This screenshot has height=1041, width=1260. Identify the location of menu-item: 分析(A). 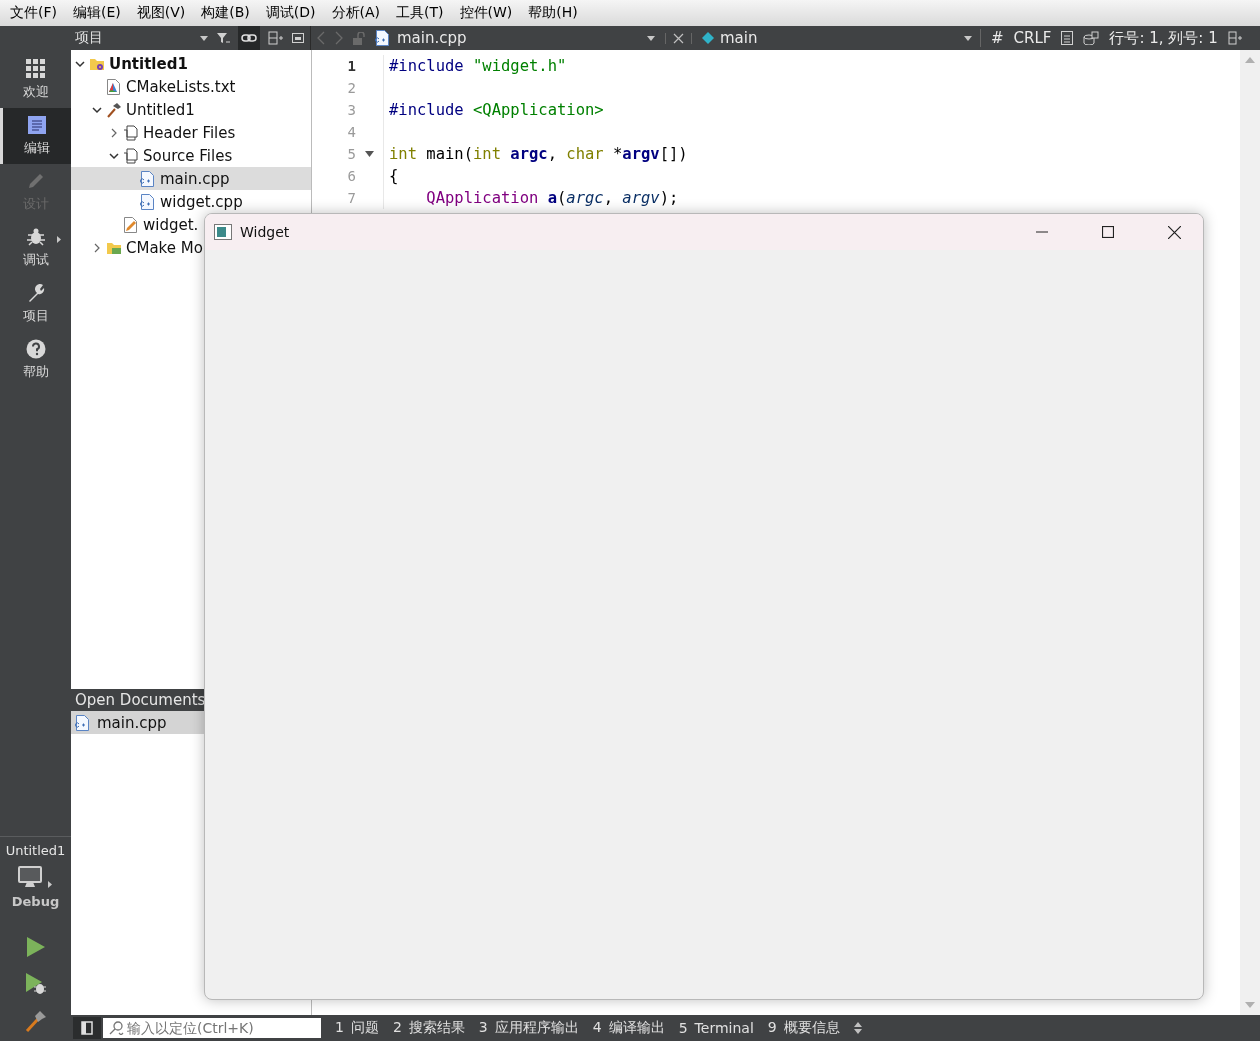
(356, 13).